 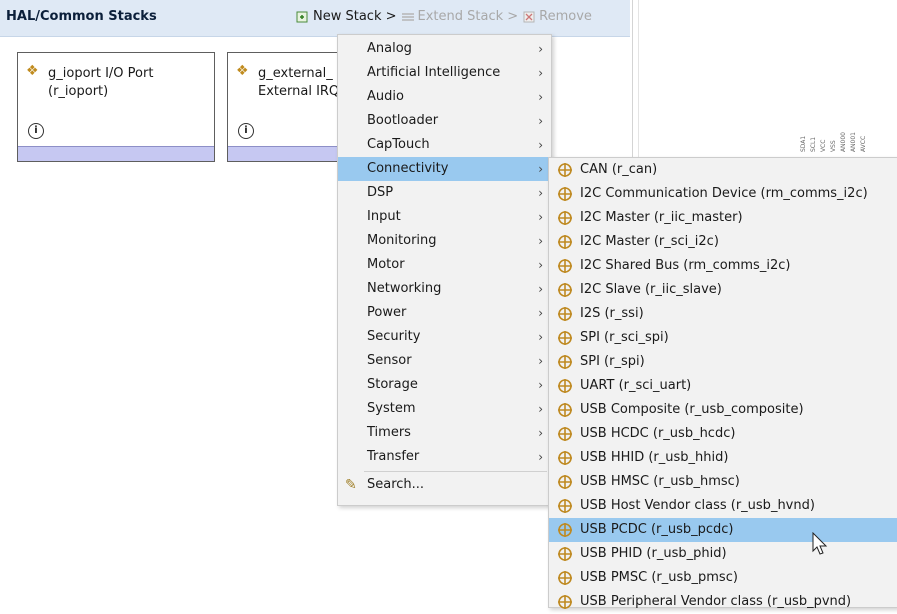 I want to click on submenu-item-label: I2C Master (r_sci_i2c), so click(x=649, y=241).